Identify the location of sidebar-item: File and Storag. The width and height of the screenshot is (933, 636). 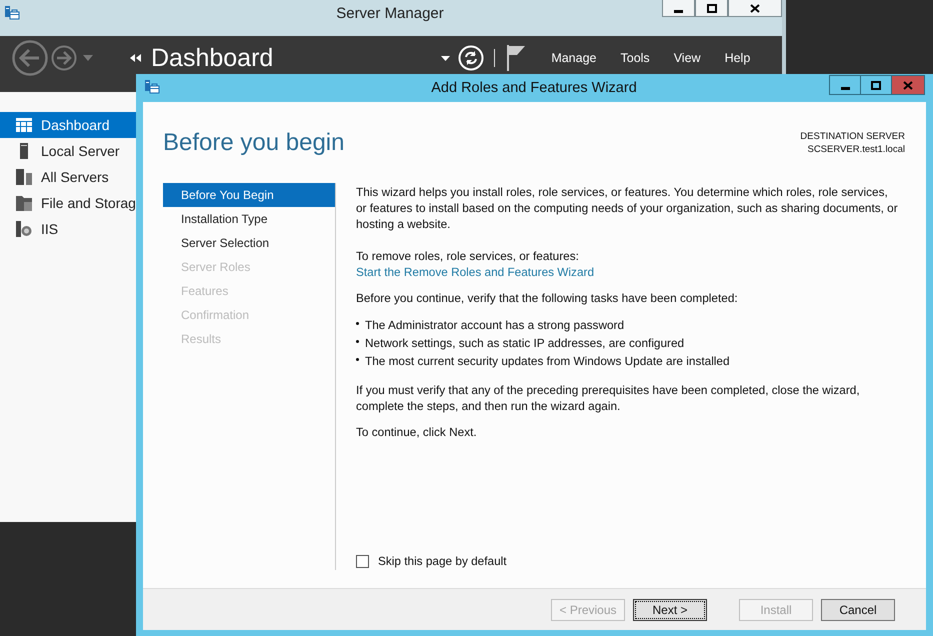
(68, 203).